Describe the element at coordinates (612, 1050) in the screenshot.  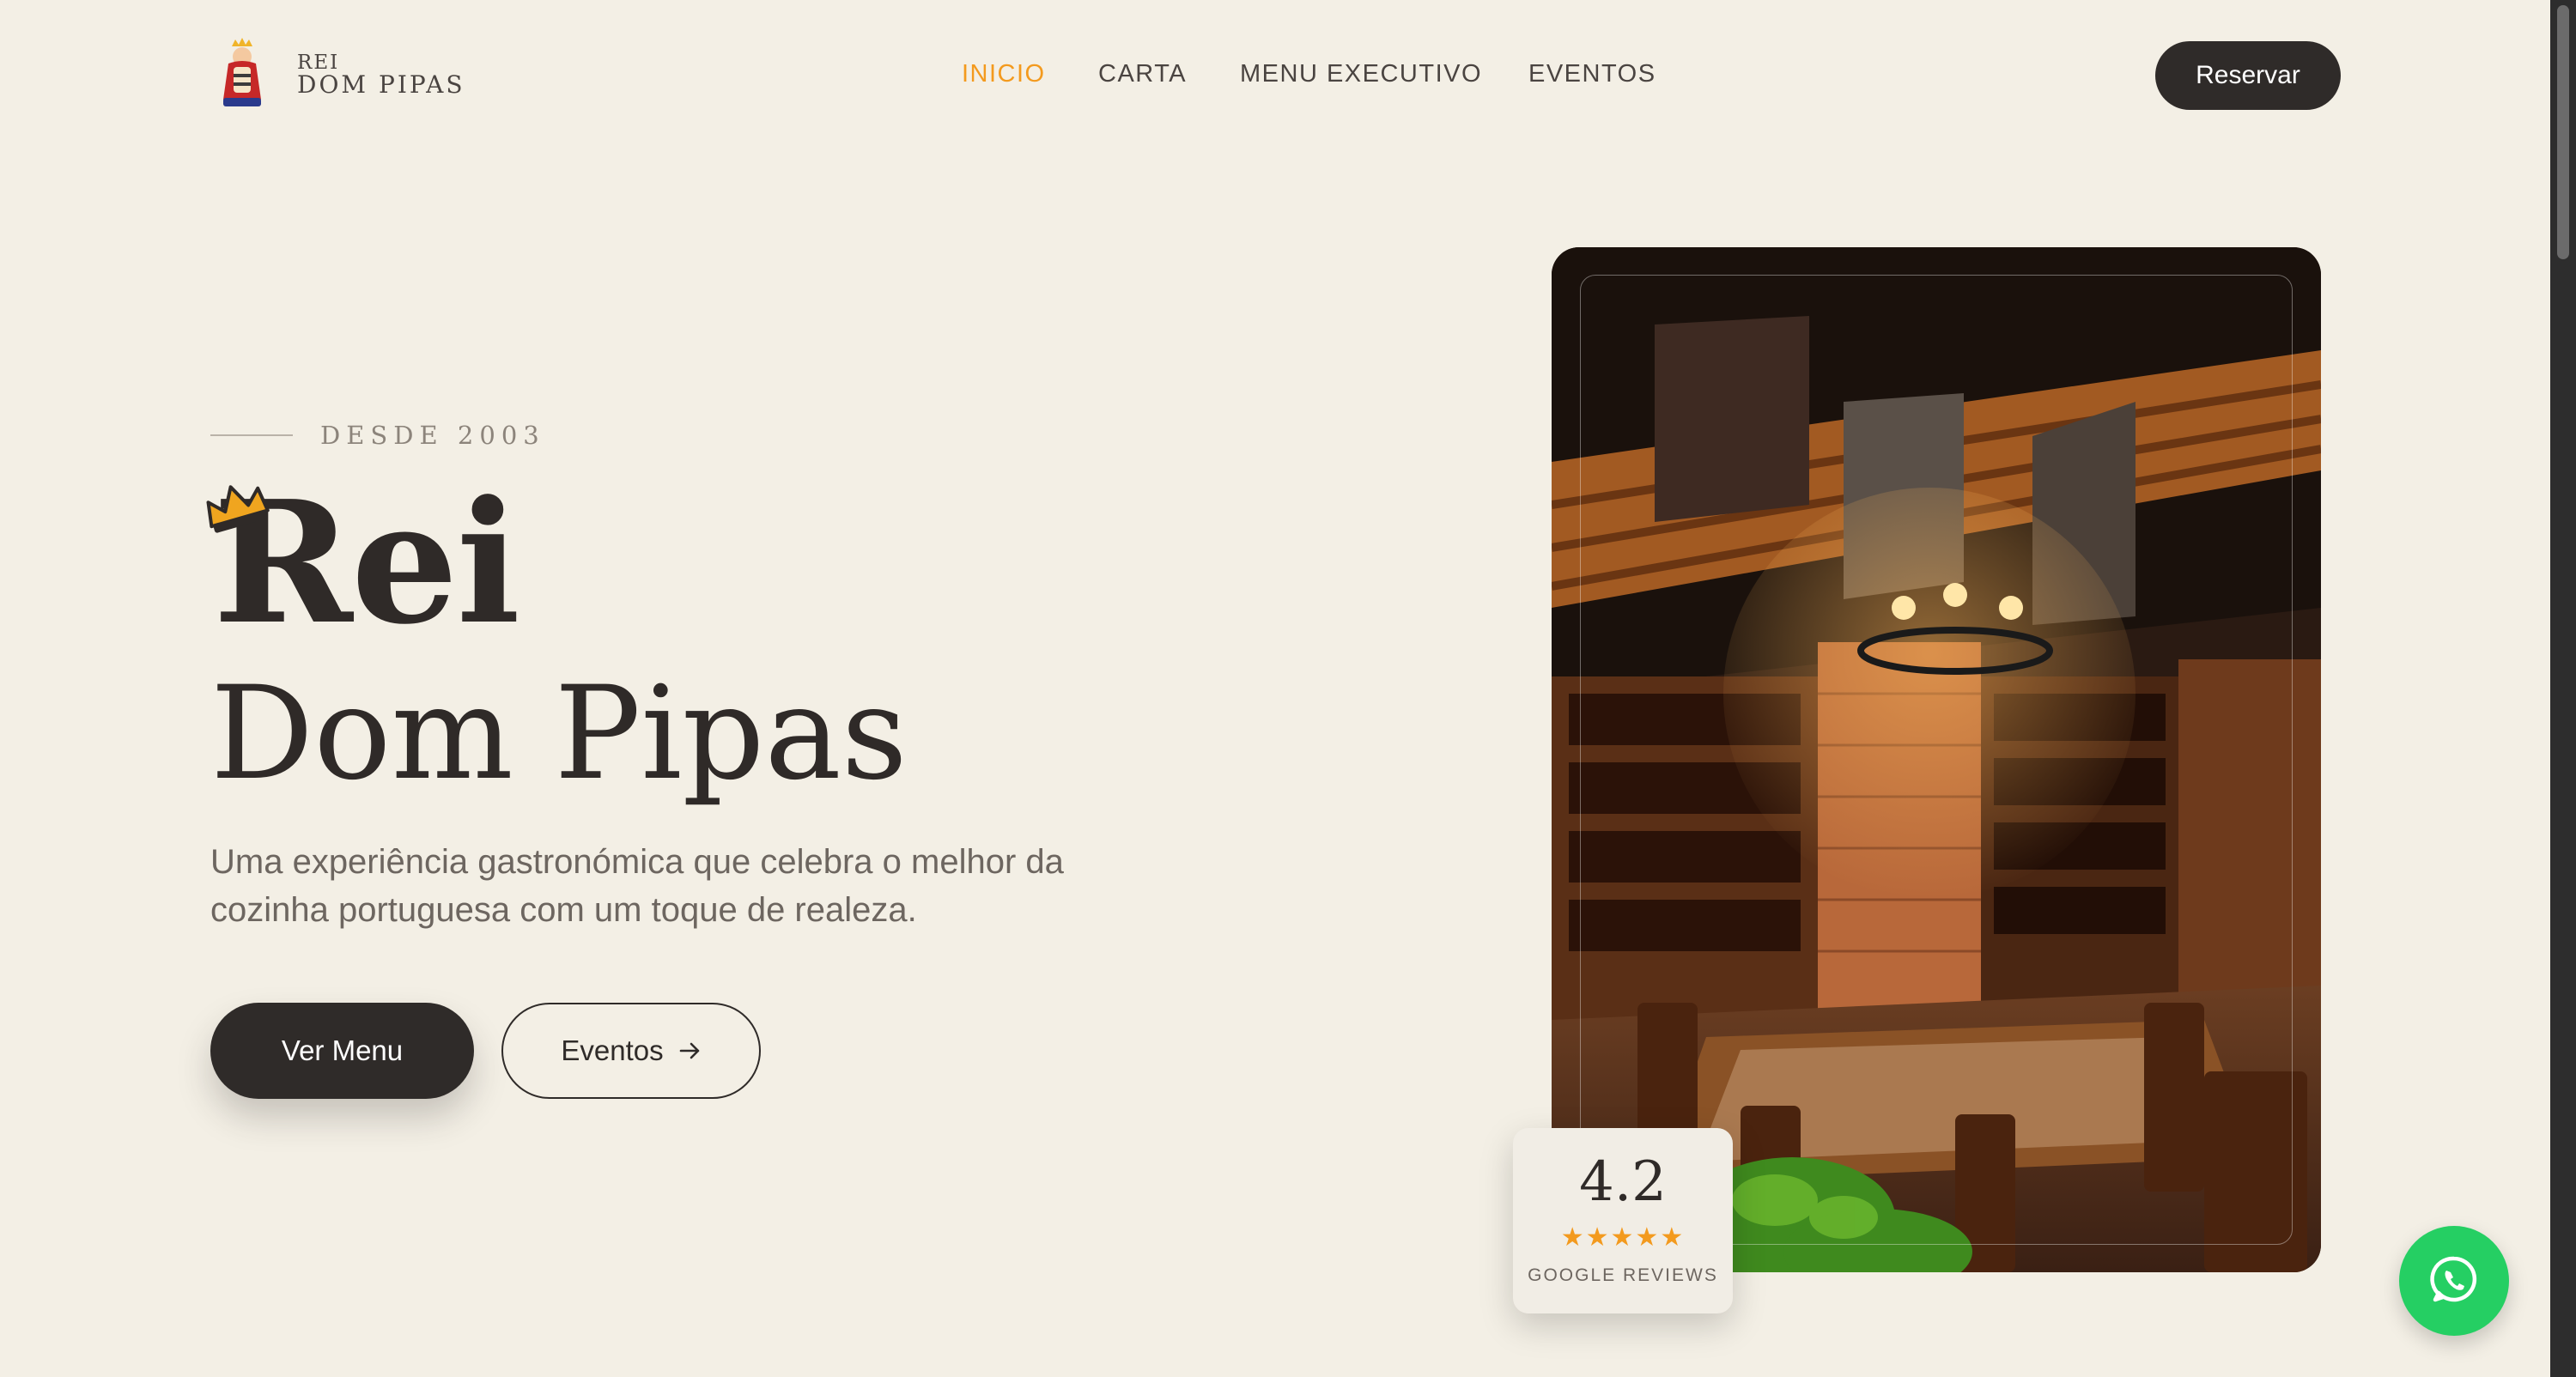
I see `events-label: Eventos` at that location.